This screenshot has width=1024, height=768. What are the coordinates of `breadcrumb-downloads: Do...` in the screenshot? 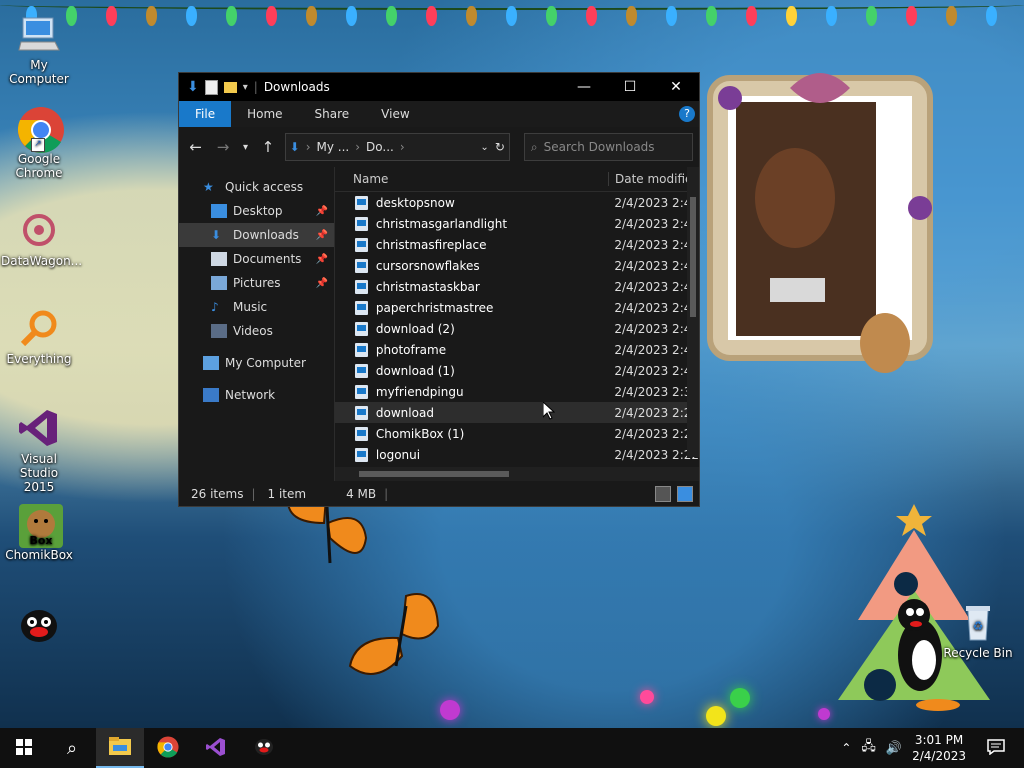 It's located at (380, 147).